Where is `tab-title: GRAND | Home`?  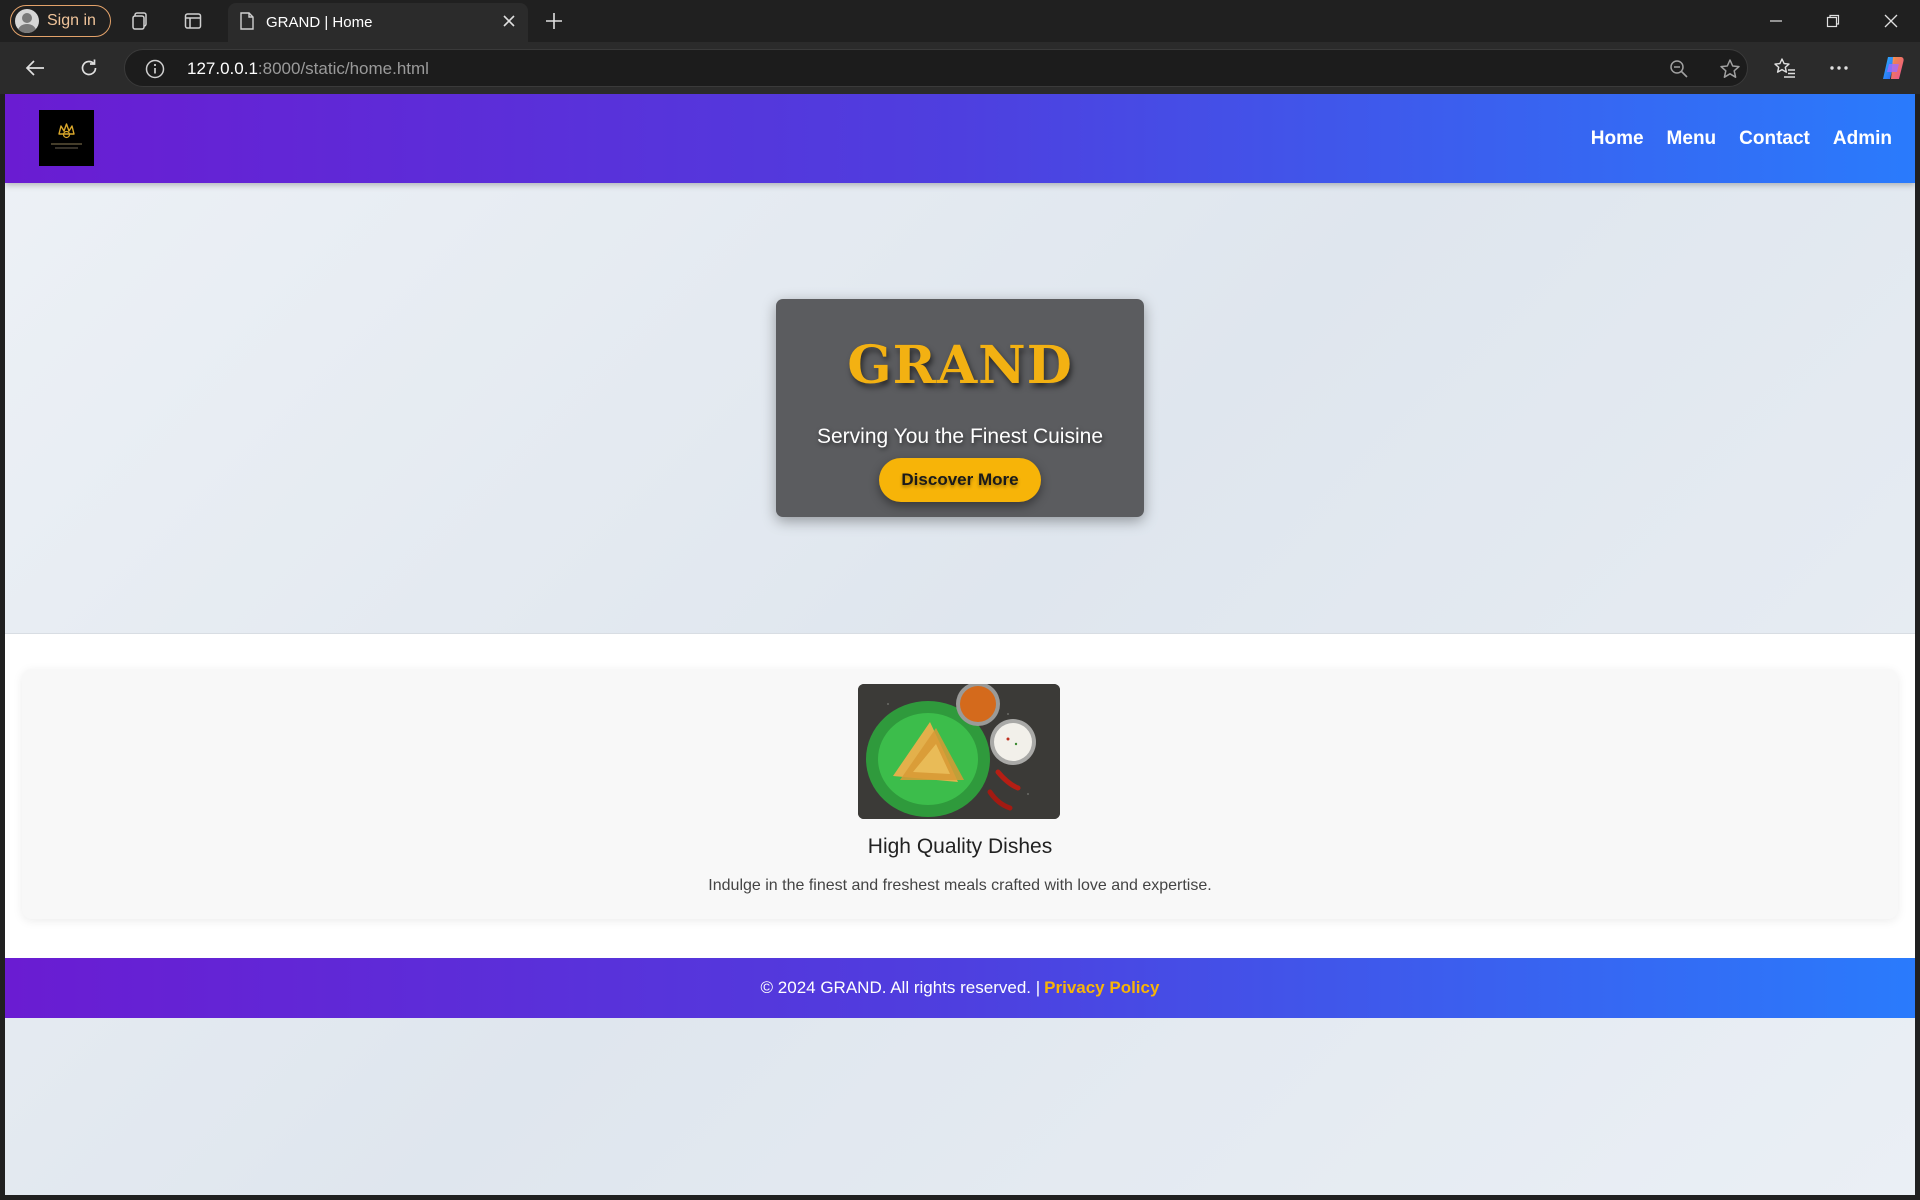
tab-title: GRAND | Home is located at coordinates (319, 22).